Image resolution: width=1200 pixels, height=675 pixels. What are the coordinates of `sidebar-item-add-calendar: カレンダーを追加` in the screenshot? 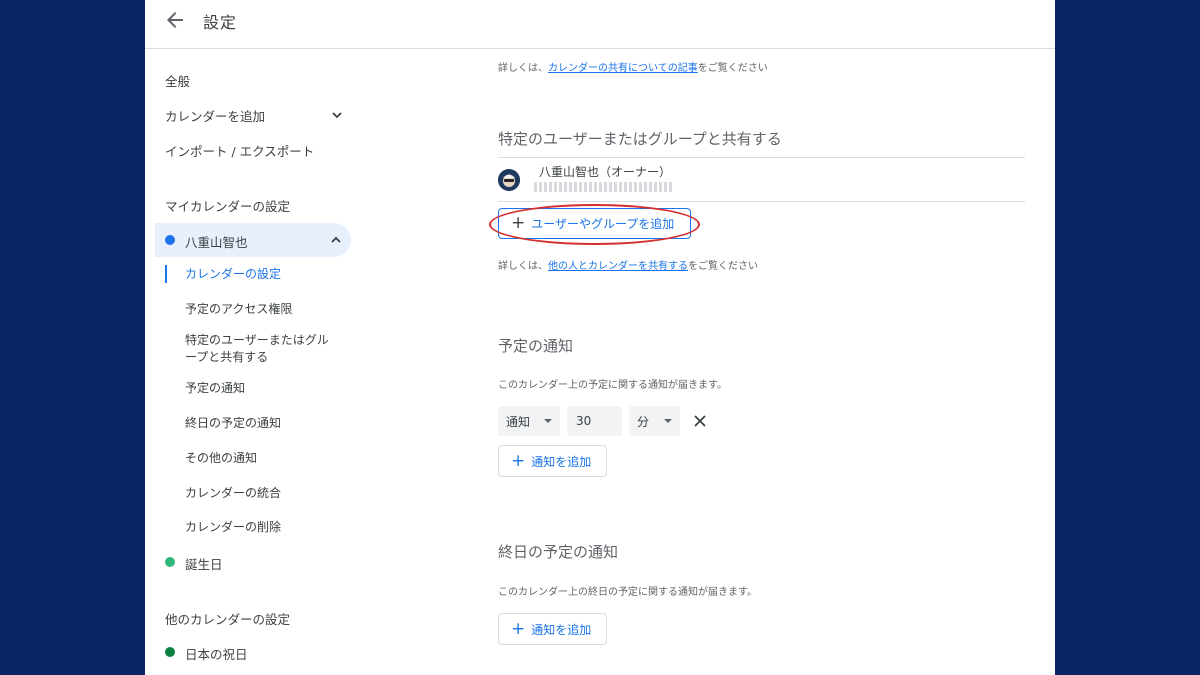 It's located at (215, 115).